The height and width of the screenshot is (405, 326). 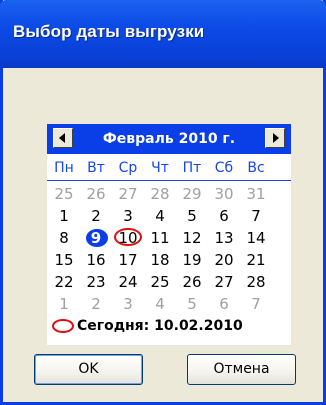 I want to click on day-number: 30, so click(x=224, y=194).